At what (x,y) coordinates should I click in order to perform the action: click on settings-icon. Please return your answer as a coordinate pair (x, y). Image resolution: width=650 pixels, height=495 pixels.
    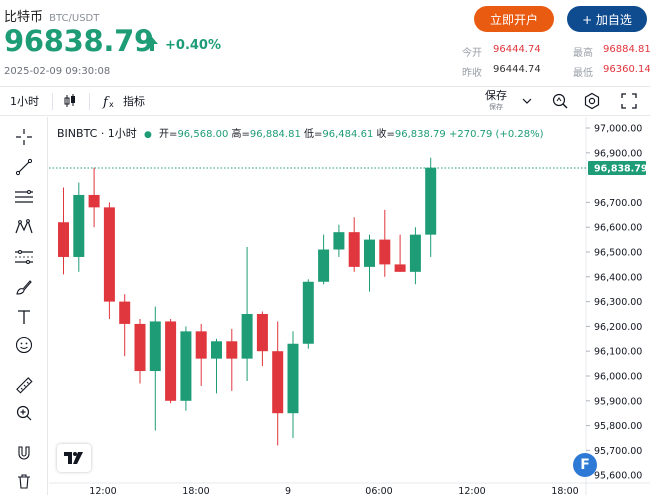
    Looking at the image, I should click on (592, 101).